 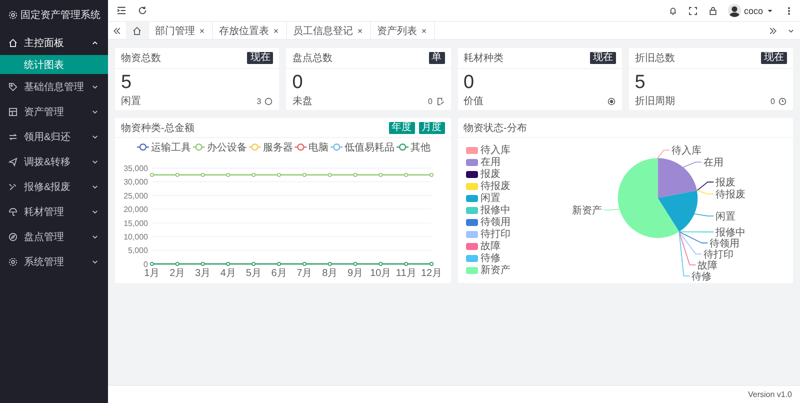 I want to click on y-tick-label: 25,000, so click(x=136, y=195).